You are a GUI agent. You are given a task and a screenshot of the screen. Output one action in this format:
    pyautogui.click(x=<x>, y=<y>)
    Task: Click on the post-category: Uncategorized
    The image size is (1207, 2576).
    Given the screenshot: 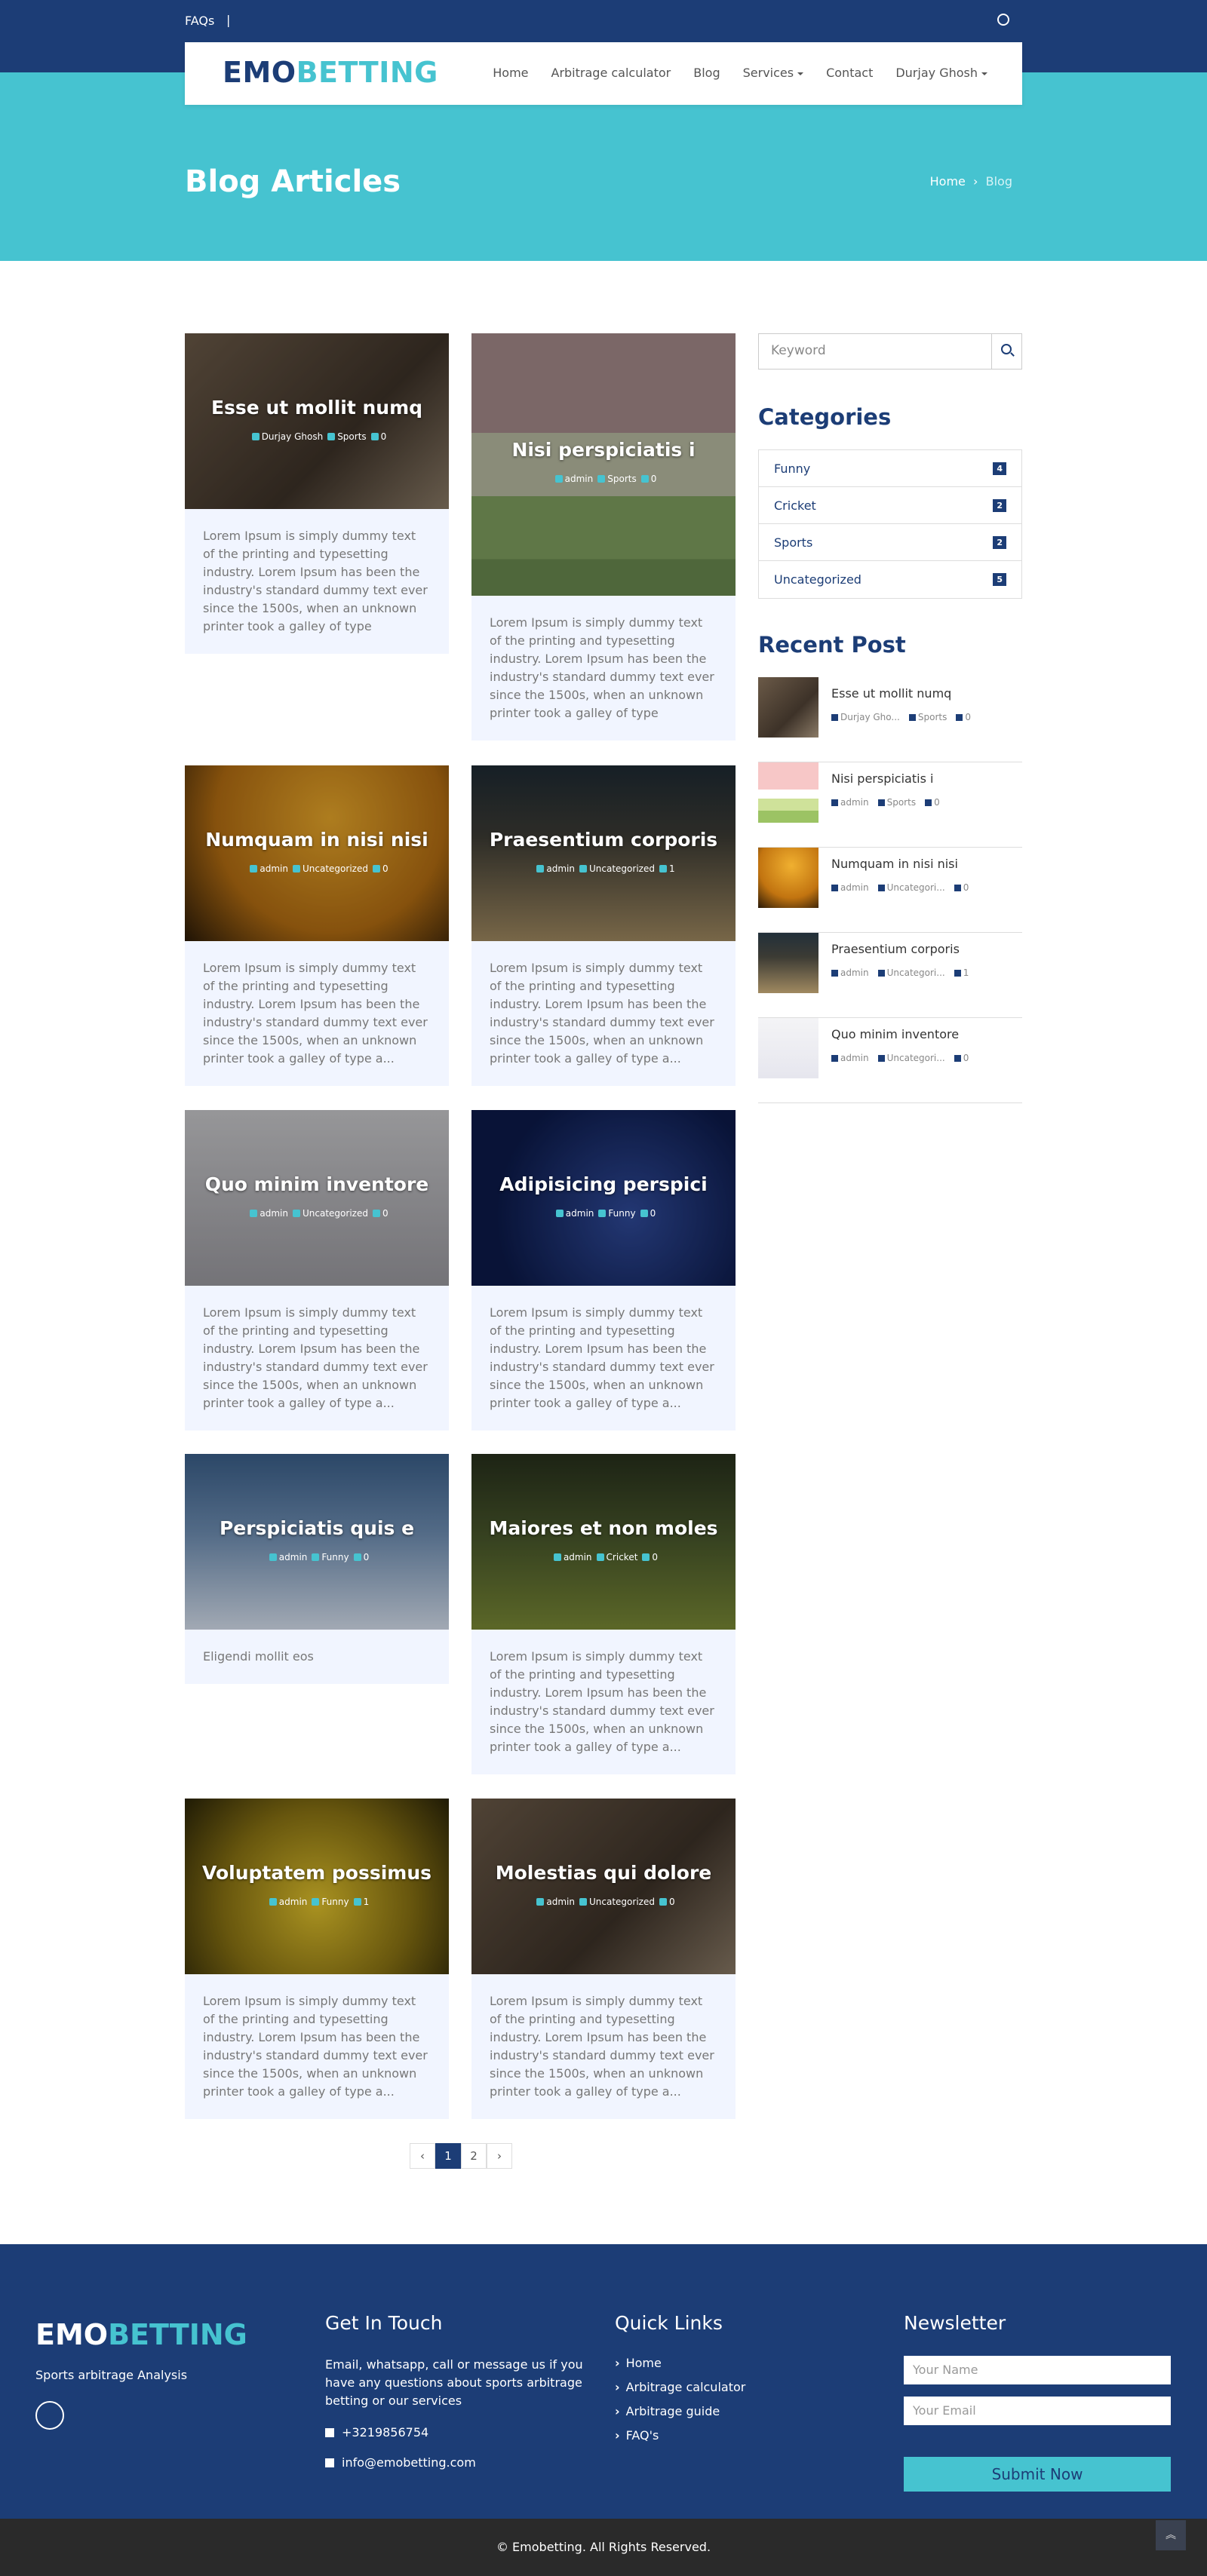 What is the action you would take?
    pyautogui.click(x=622, y=1902)
    